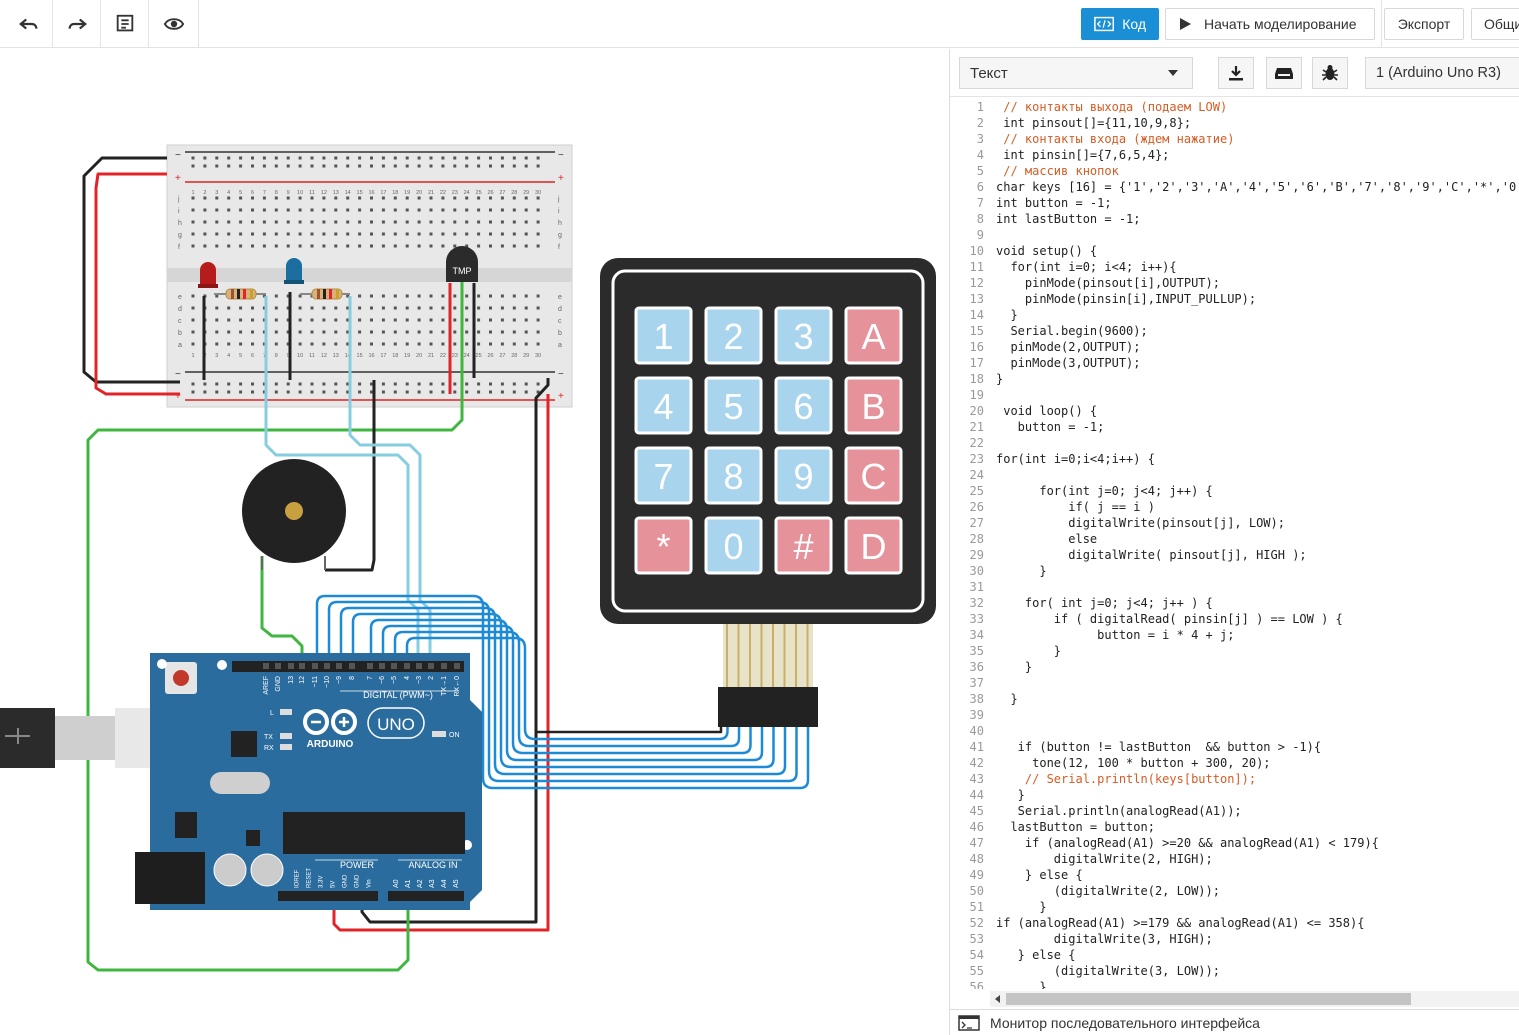 Image resolution: width=1519 pixels, height=1035 pixels. I want to click on code-line: digitalWrite(pinsout[j], LOW);, so click(1257, 523).